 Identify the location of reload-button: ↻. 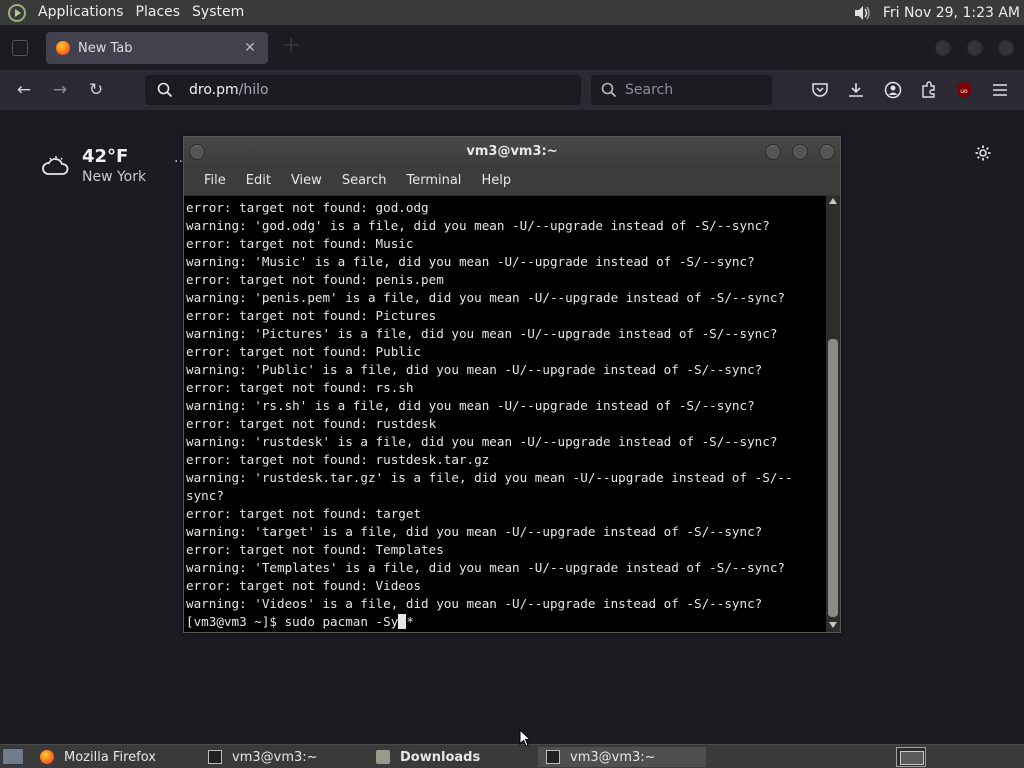
(96, 90).